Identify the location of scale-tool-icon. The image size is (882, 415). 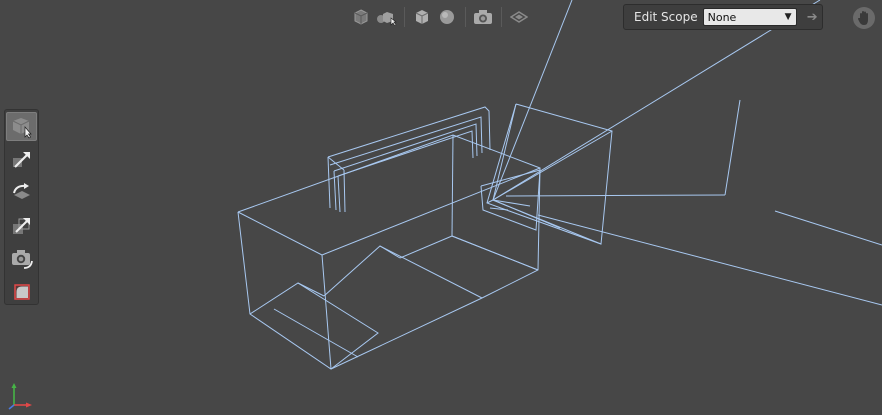
(21, 225).